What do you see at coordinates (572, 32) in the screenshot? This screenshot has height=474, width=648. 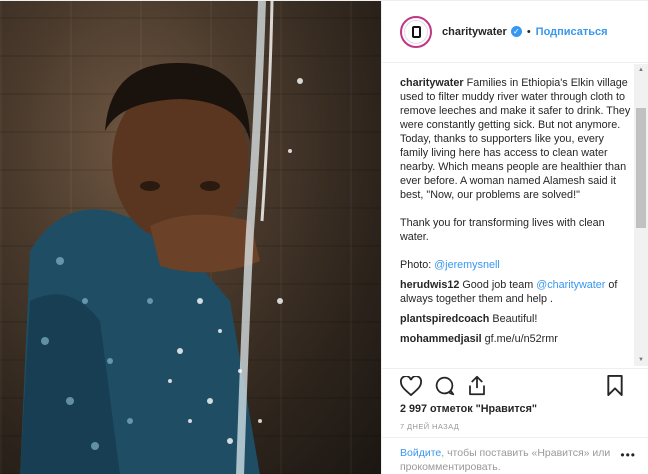 I see `follow-button: Подписаться` at bounding box center [572, 32].